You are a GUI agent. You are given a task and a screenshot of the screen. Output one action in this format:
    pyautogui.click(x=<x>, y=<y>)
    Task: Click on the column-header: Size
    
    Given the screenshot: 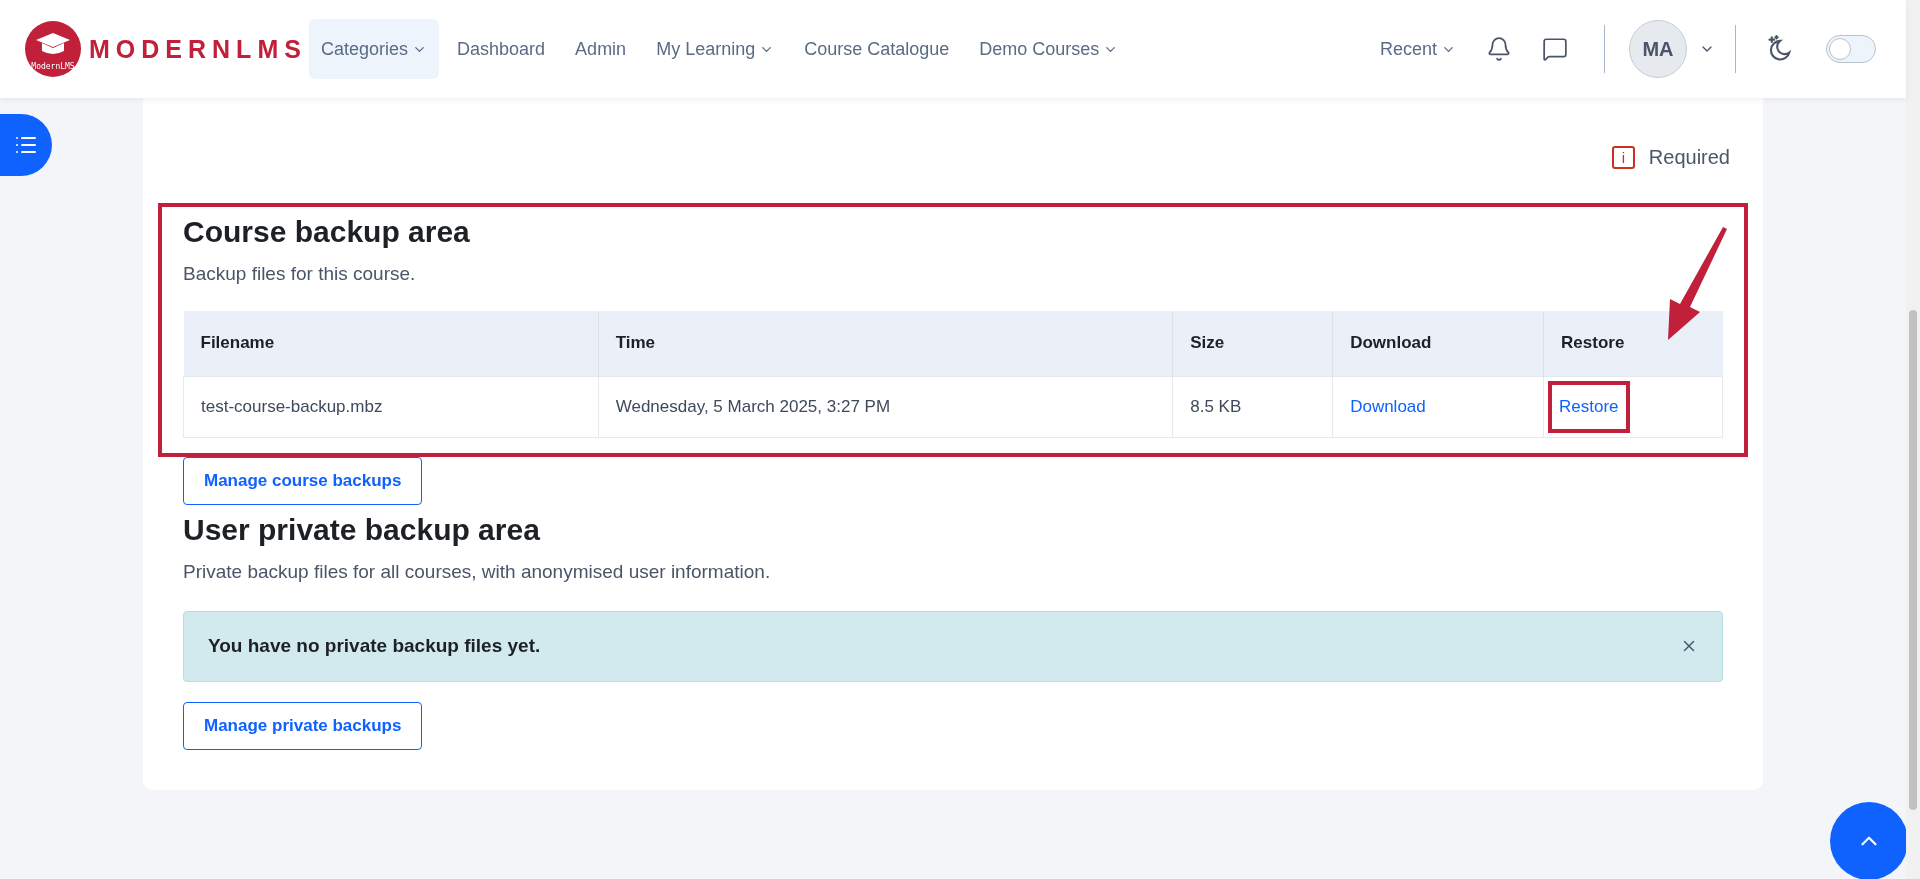 What is the action you would take?
    pyautogui.click(x=1252, y=343)
    